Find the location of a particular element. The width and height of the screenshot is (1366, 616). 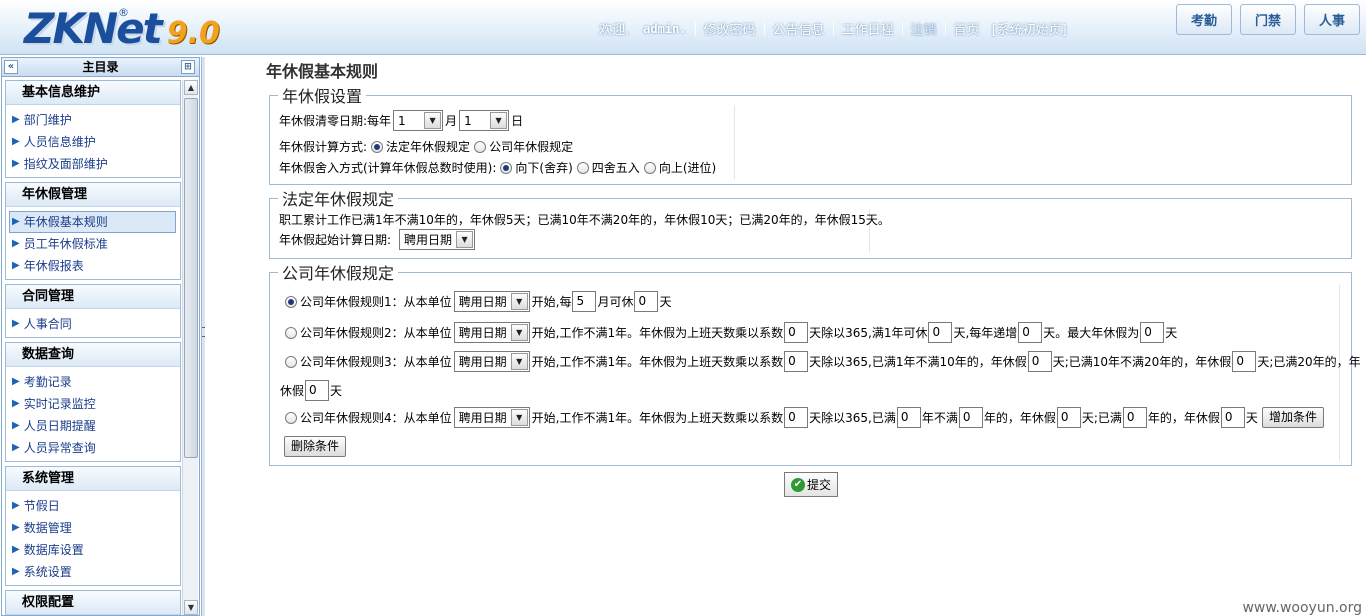

sidebar-splitter is located at coordinates (203, 336).